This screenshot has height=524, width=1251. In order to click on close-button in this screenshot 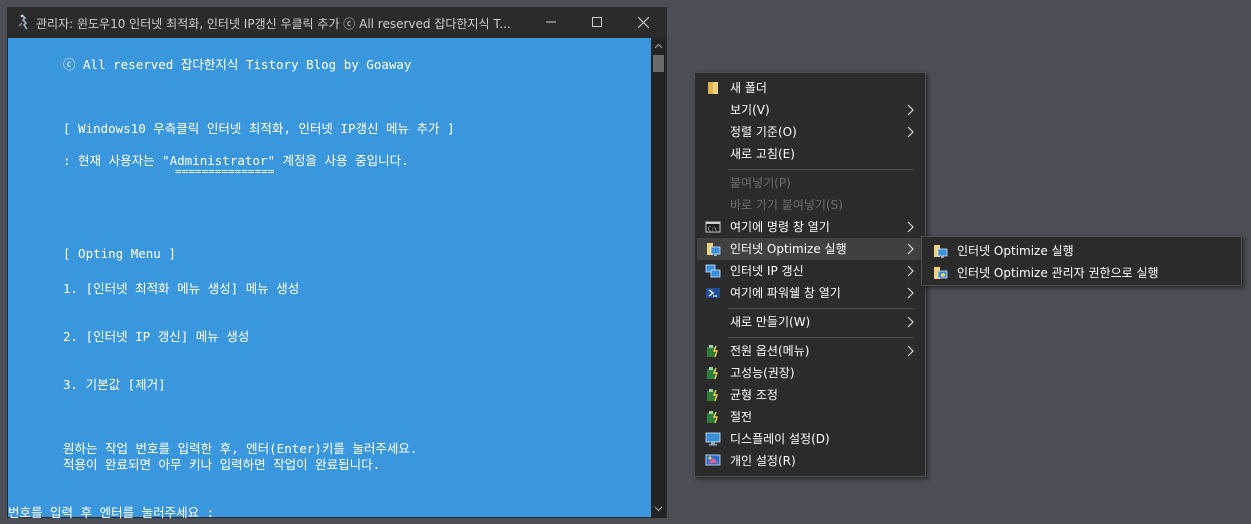, I will do `click(643, 23)`.